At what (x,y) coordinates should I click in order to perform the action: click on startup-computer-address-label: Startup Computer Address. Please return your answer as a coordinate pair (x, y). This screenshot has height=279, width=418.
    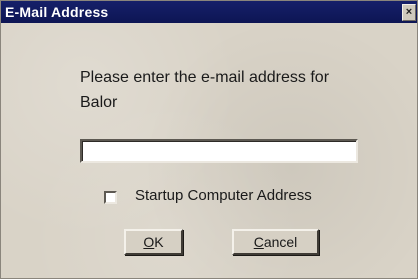
    Looking at the image, I should click on (223, 195).